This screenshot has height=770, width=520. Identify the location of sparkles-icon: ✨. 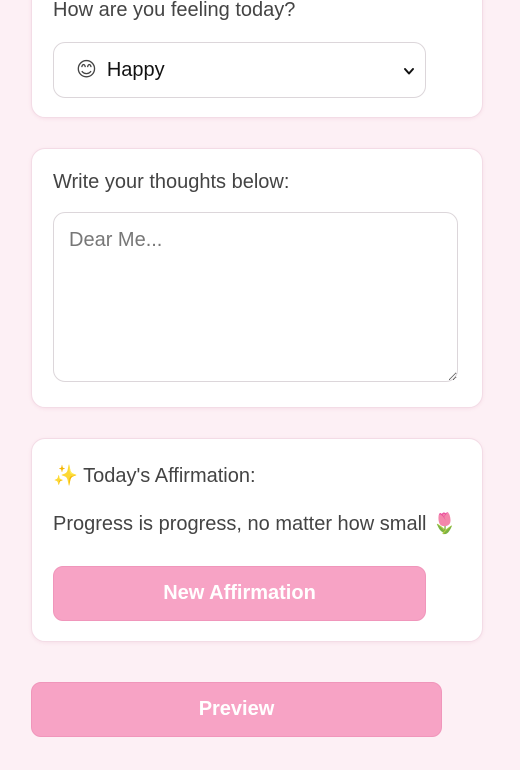
(65, 476).